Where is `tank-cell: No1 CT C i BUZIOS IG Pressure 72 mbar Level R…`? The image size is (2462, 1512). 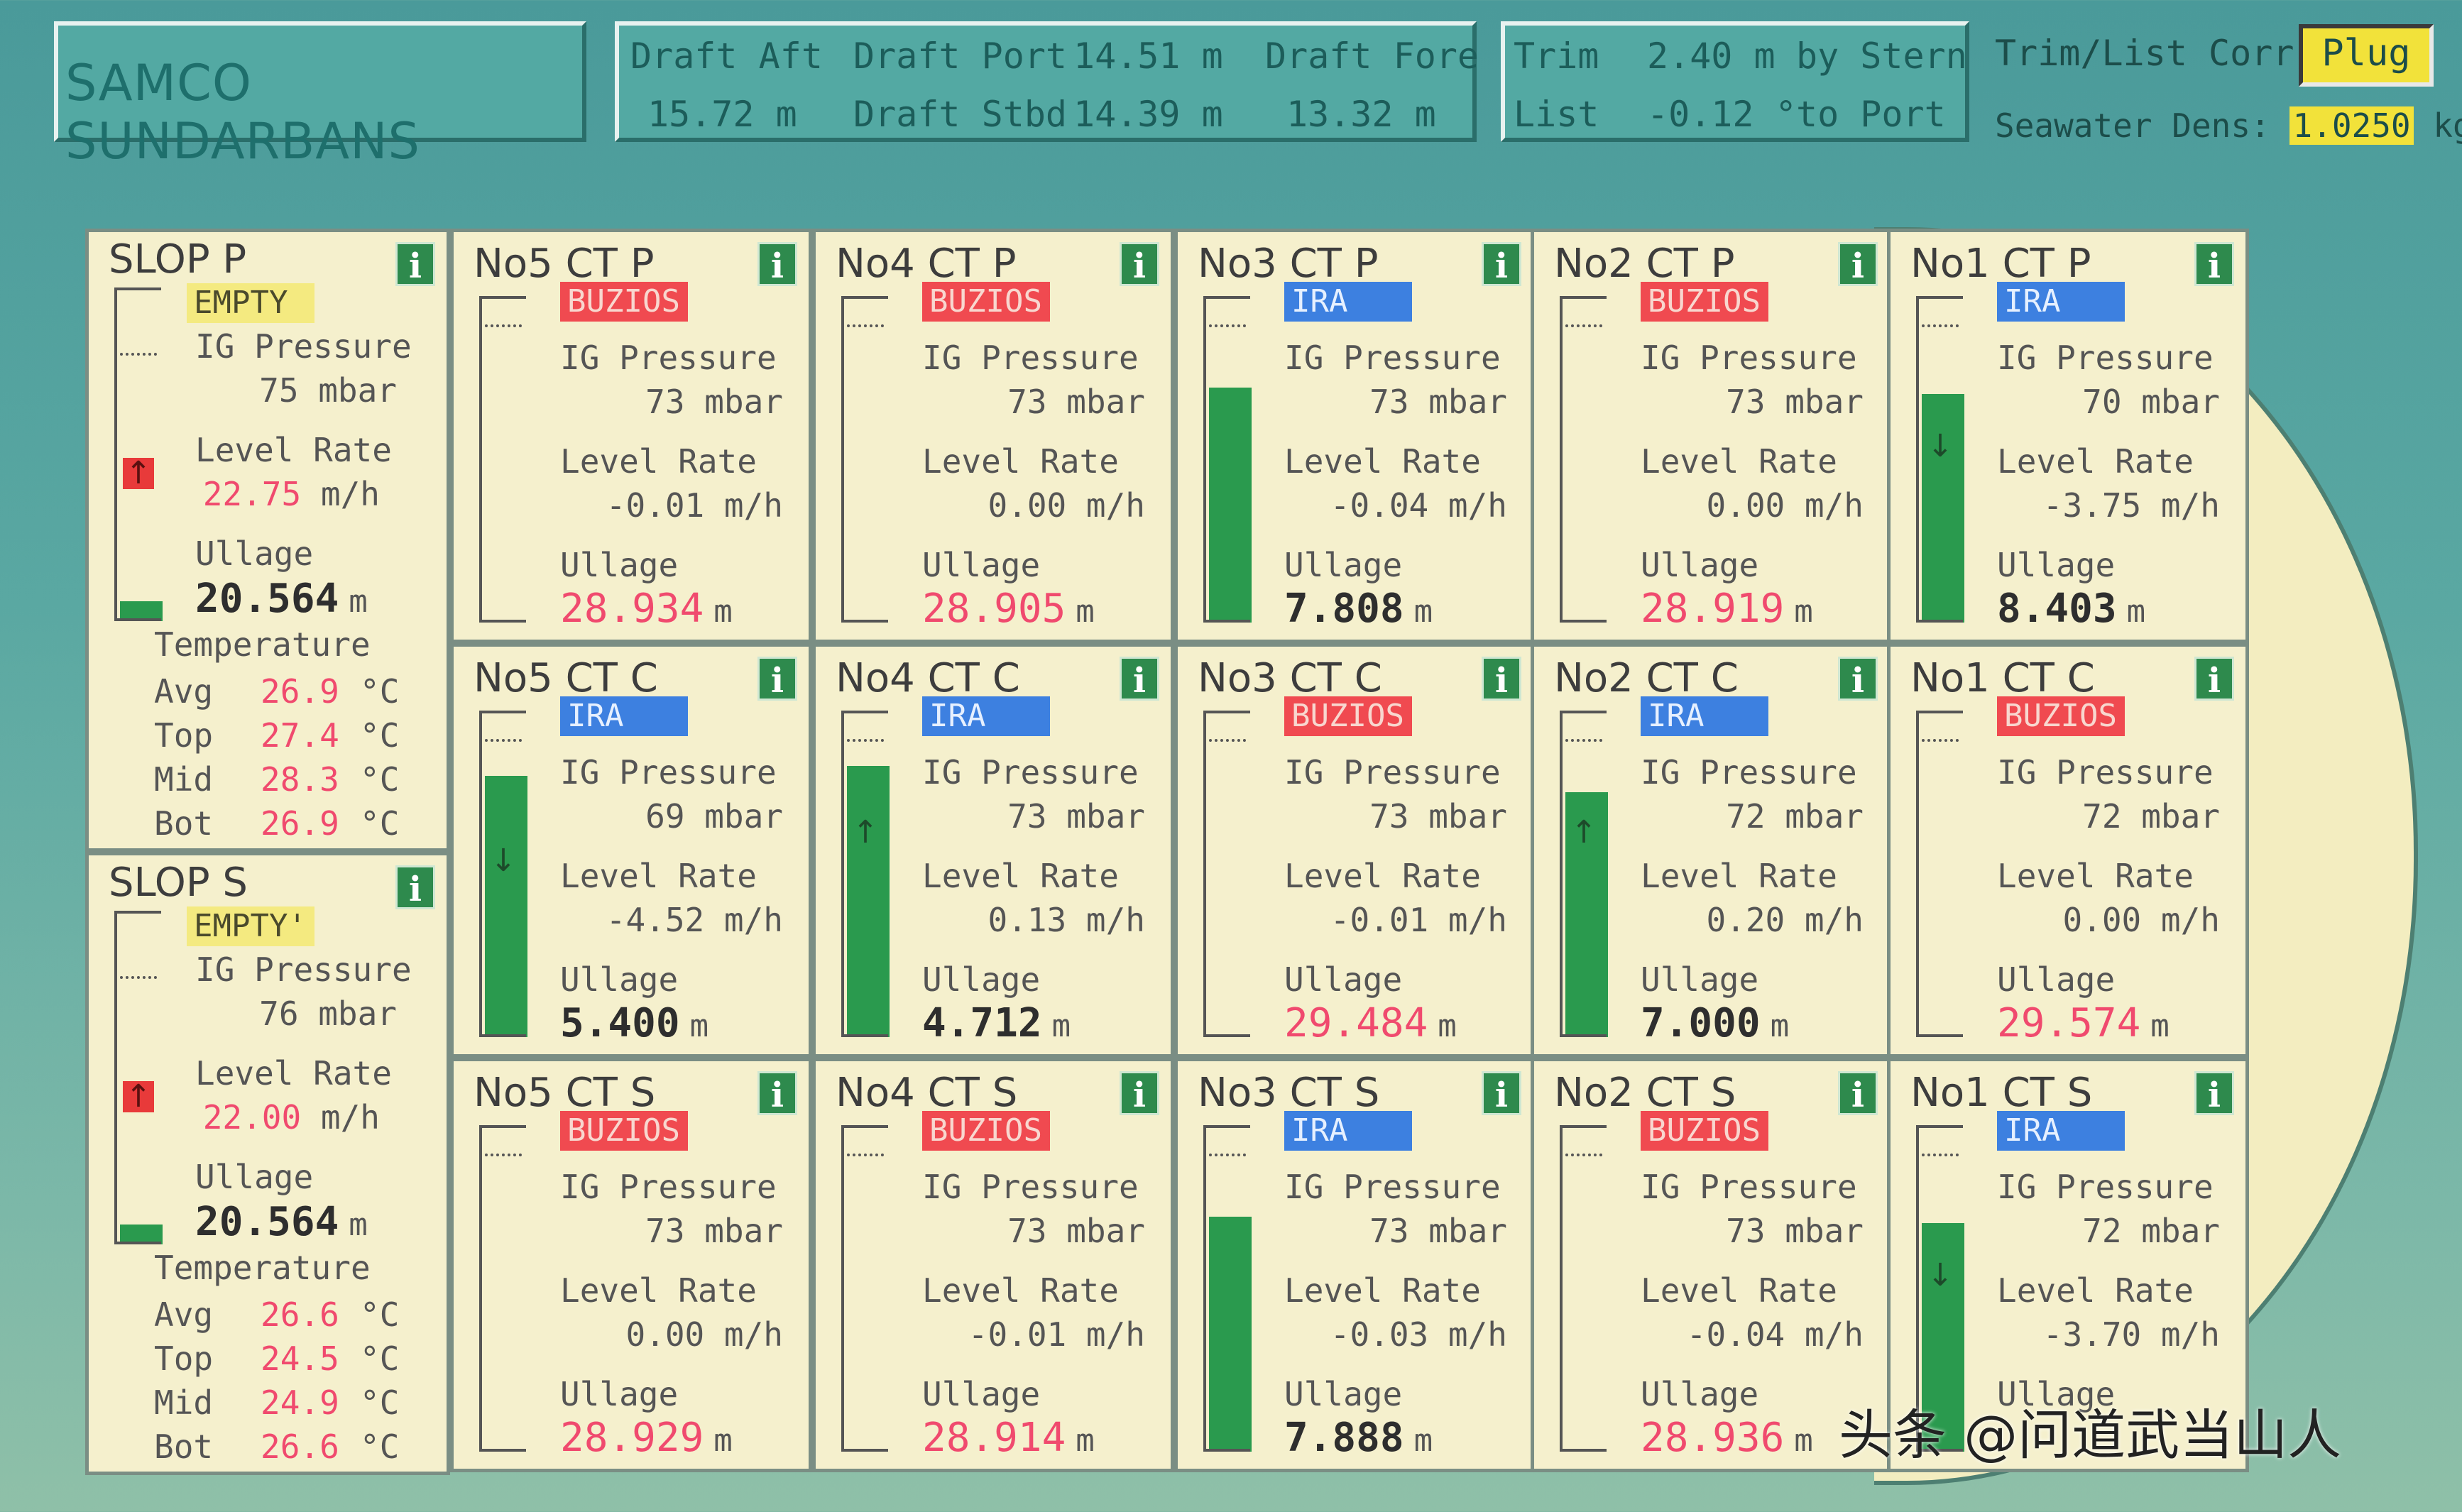 tank-cell: No1 CT C i BUZIOS IG Pressure 72 mbar Level R… is located at coordinates (2068, 851).